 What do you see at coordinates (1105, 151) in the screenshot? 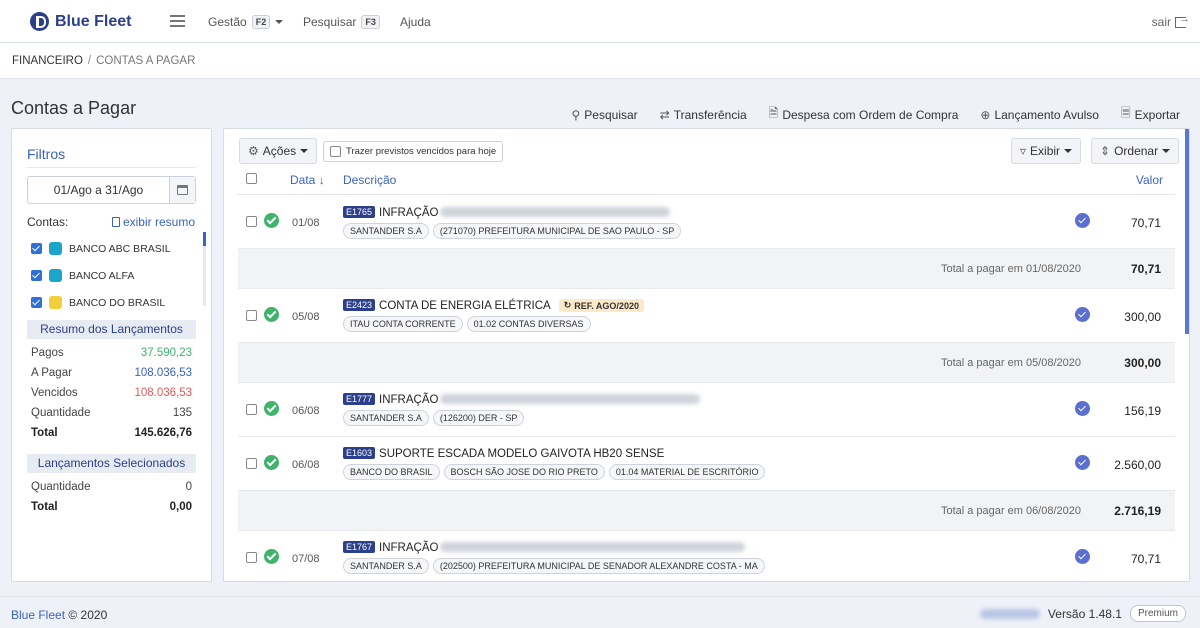
I see `sort-icon: ⇕` at bounding box center [1105, 151].